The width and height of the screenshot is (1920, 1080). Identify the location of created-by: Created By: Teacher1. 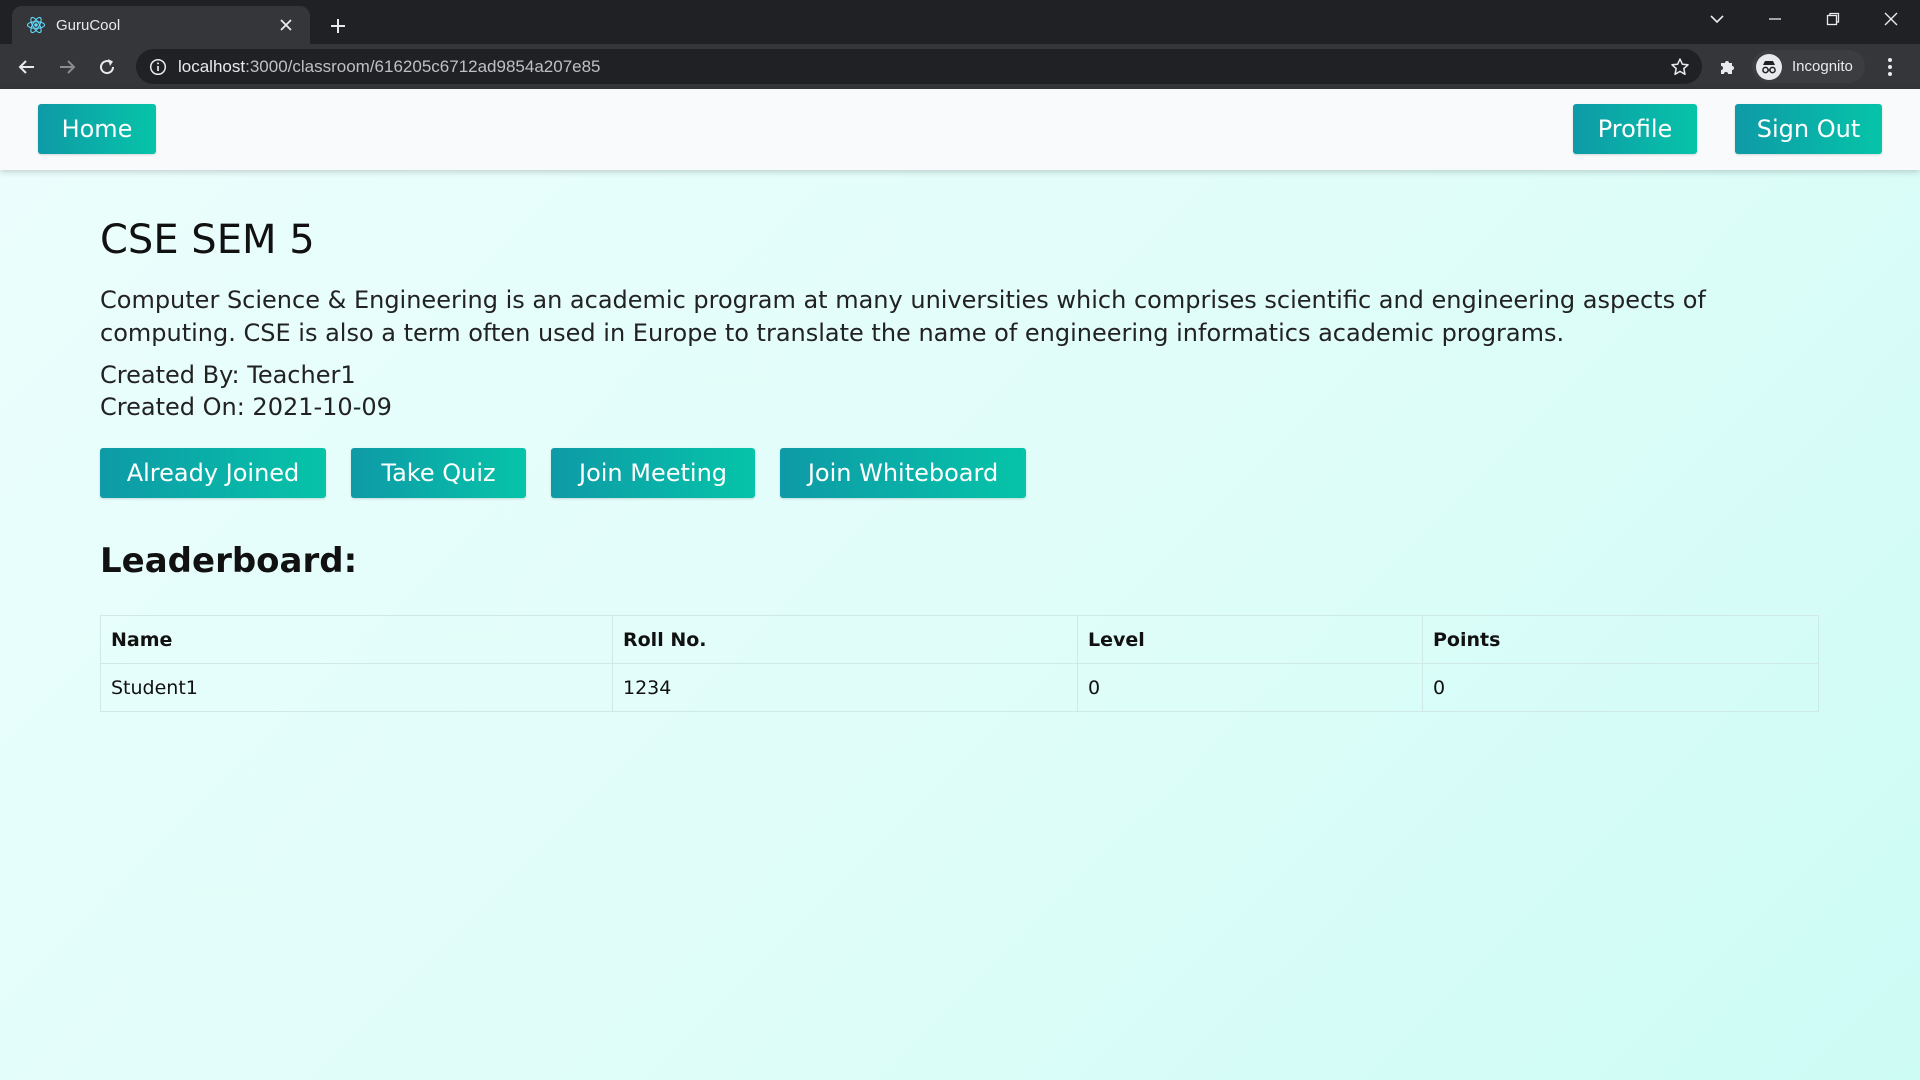
(228, 375).